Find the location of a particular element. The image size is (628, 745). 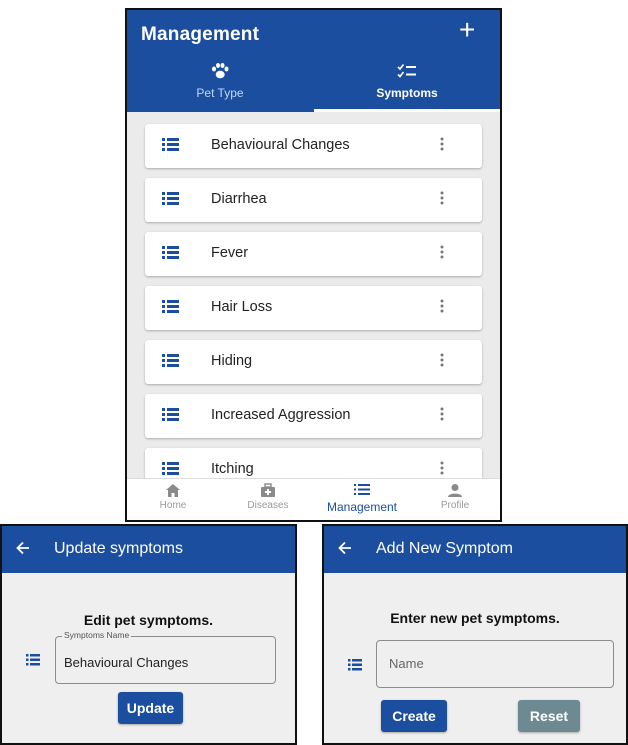

reset-button: Reset is located at coordinates (549, 716).